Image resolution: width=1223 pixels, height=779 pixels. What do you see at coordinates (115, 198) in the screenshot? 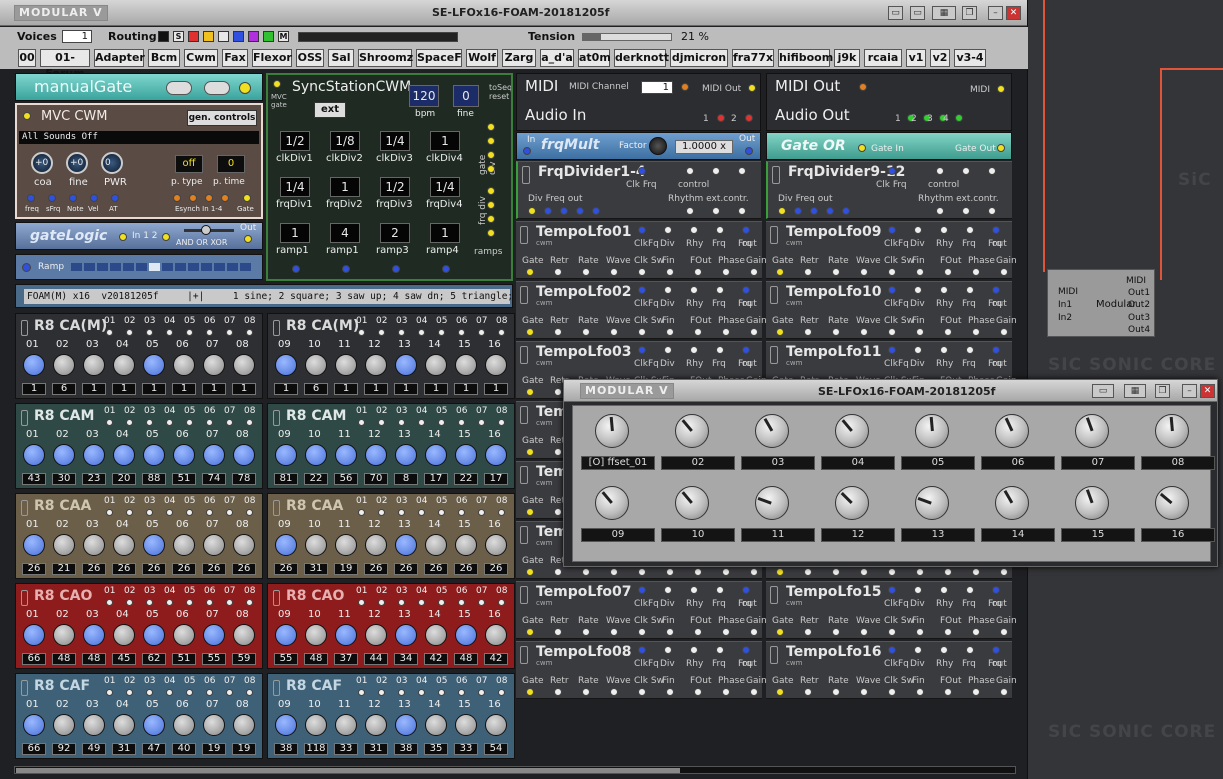
I see `mvc-port-AT` at bounding box center [115, 198].